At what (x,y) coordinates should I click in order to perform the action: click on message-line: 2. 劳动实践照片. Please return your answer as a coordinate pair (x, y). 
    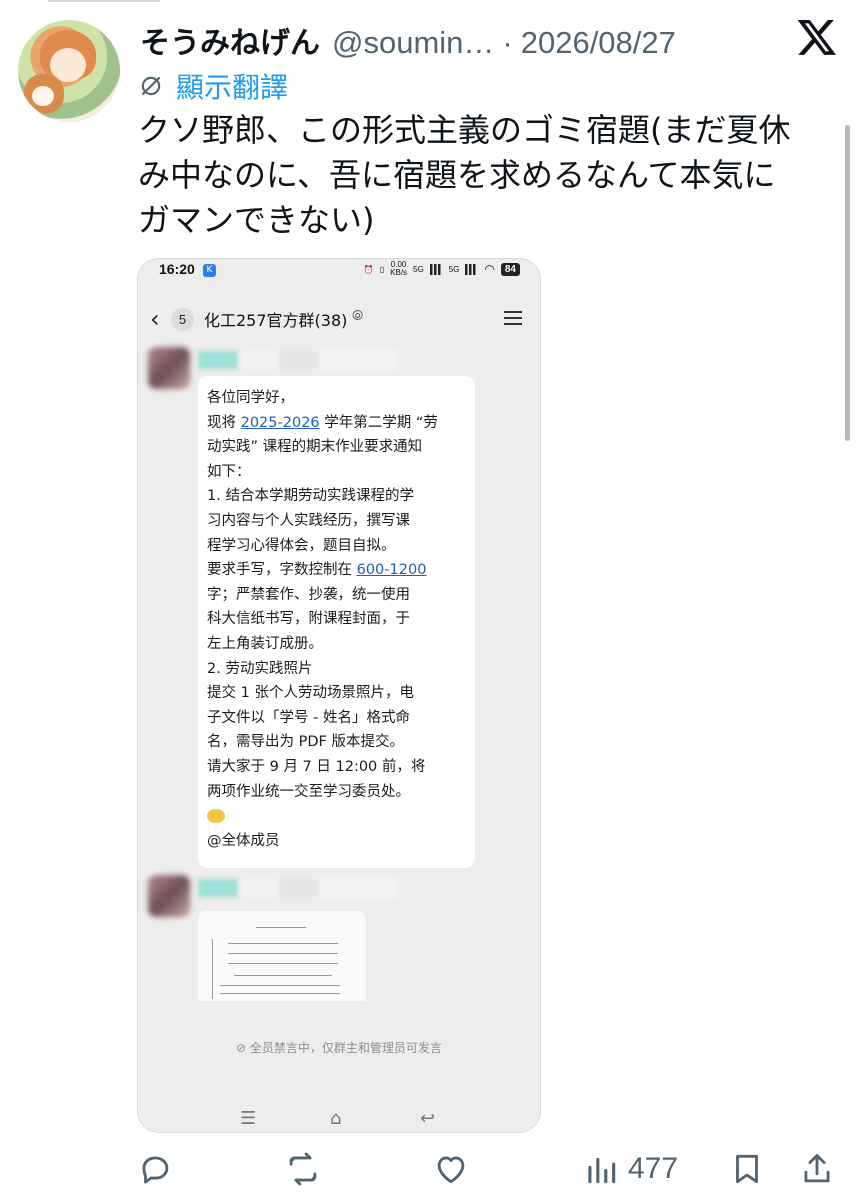
    Looking at the image, I should click on (335, 669).